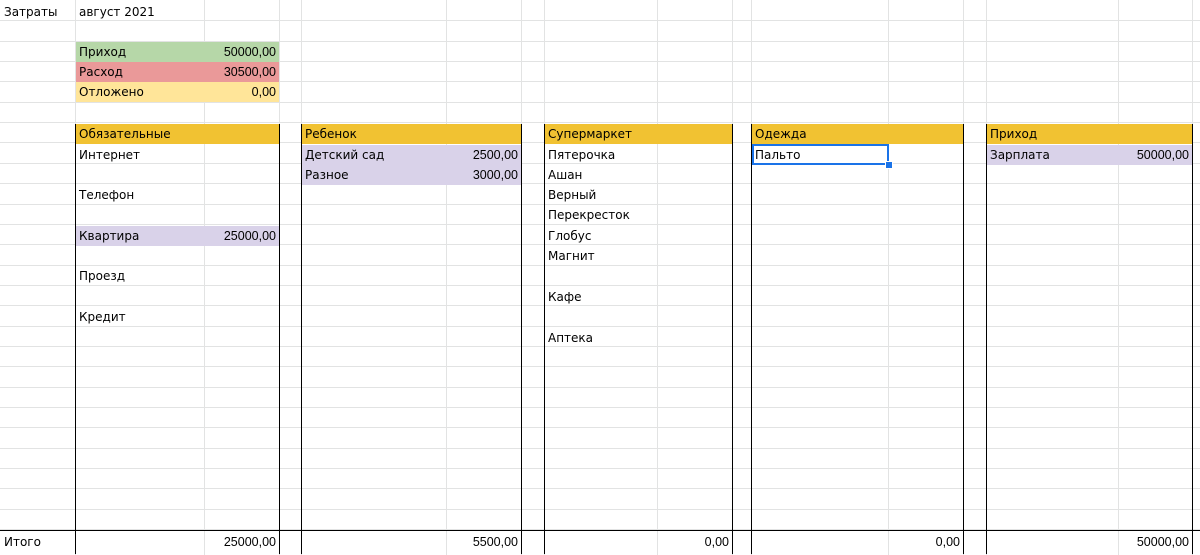 The width and height of the screenshot is (1200, 555). Describe the element at coordinates (241, 542) in the screenshot. I see `total-obligatory: 25000,00` at that location.